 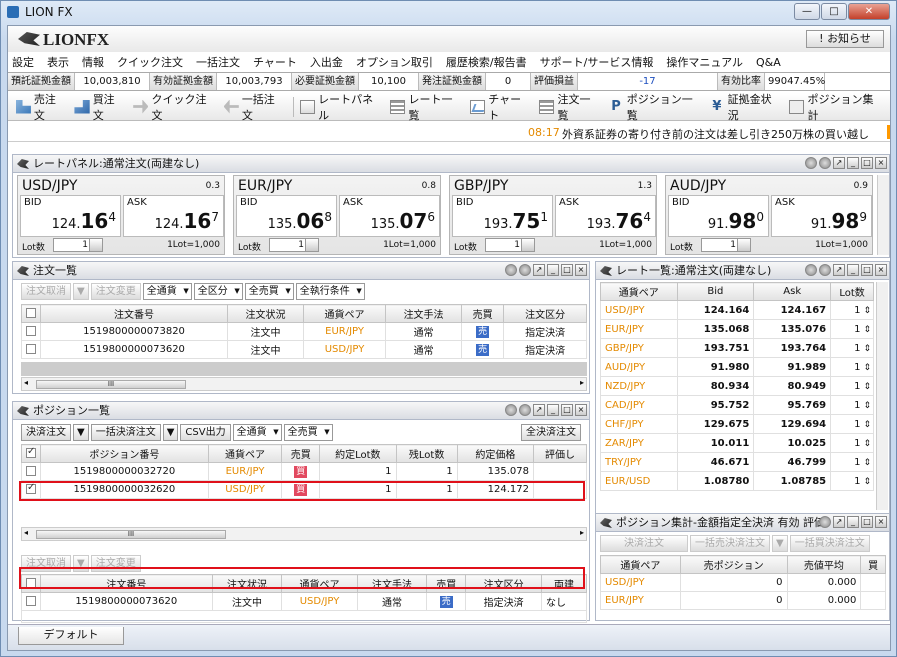 I want to click on bid-price: 95.752, so click(x=715, y=405).